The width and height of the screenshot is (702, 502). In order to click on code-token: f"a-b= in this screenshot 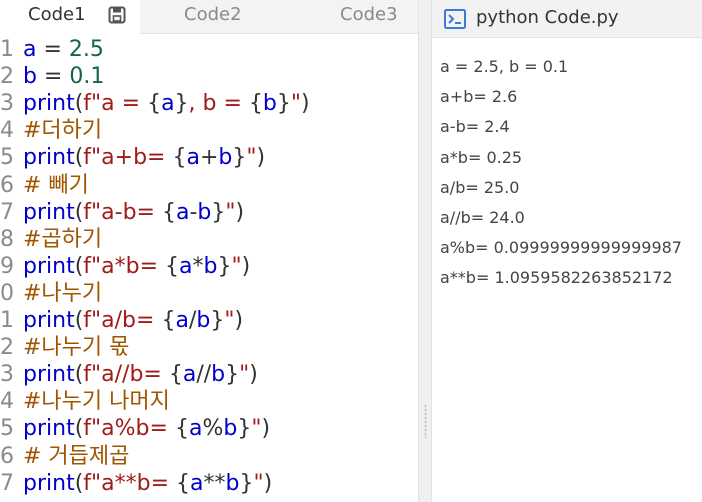, I will do `click(122, 212)`.